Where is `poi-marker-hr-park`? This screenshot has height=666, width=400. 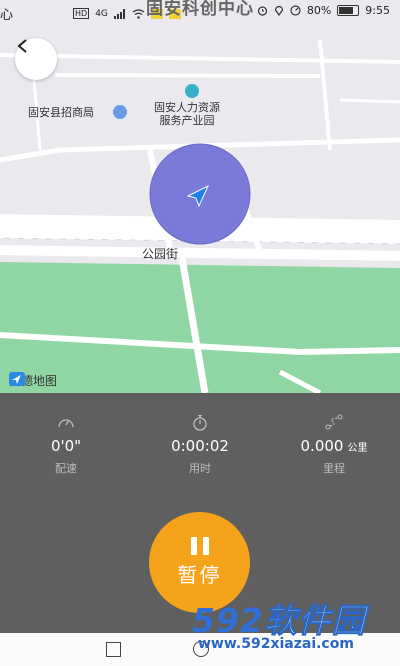 poi-marker-hr-park is located at coordinates (192, 91).